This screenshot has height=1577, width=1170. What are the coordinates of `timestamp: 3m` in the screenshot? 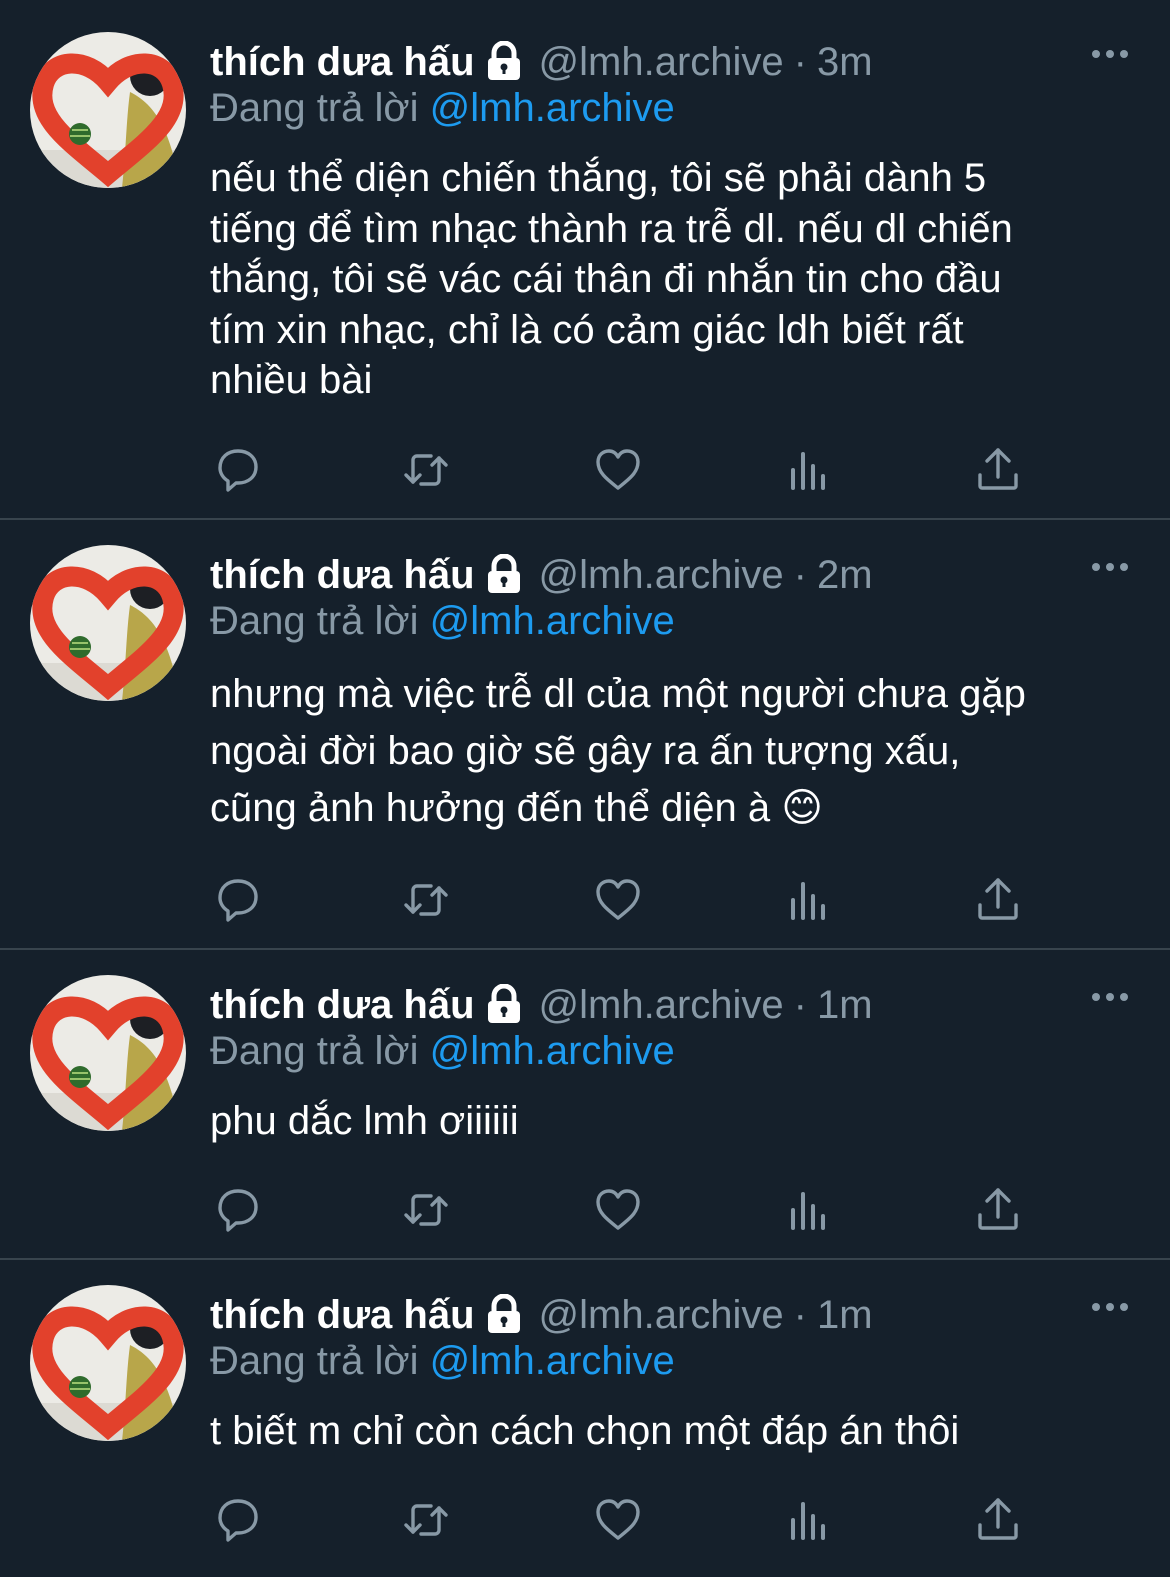 It's located at (845, 62).